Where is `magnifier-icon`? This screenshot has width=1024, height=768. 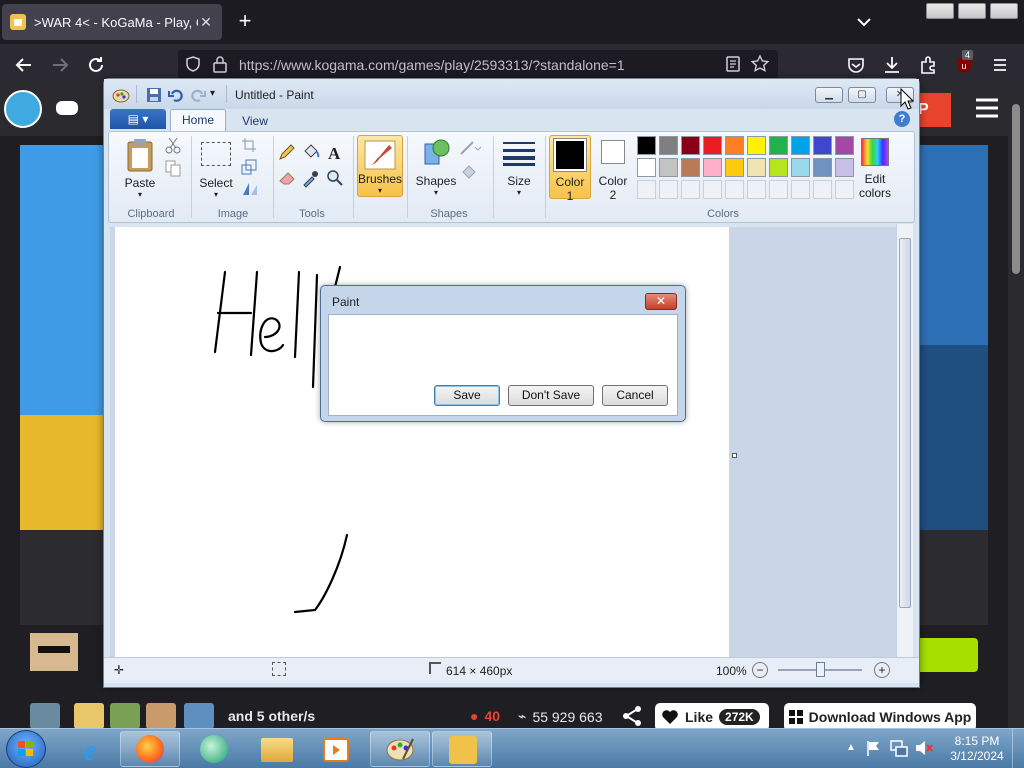 magnifier-icon is located at coordinates (336, 179).